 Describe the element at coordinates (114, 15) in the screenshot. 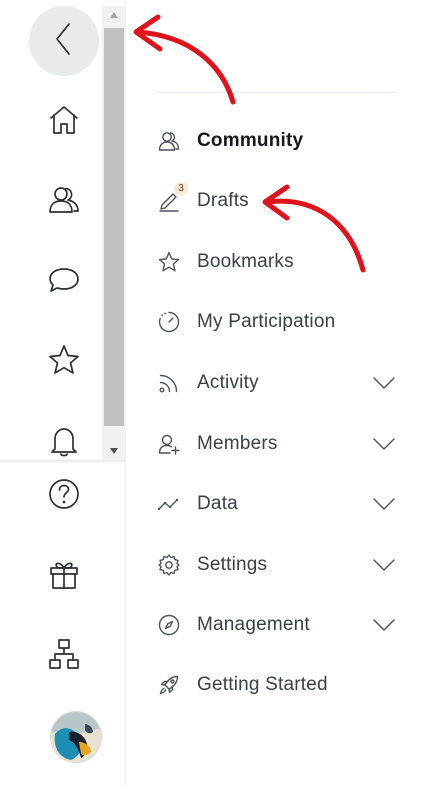

I see `scroll-up-button` at that location.